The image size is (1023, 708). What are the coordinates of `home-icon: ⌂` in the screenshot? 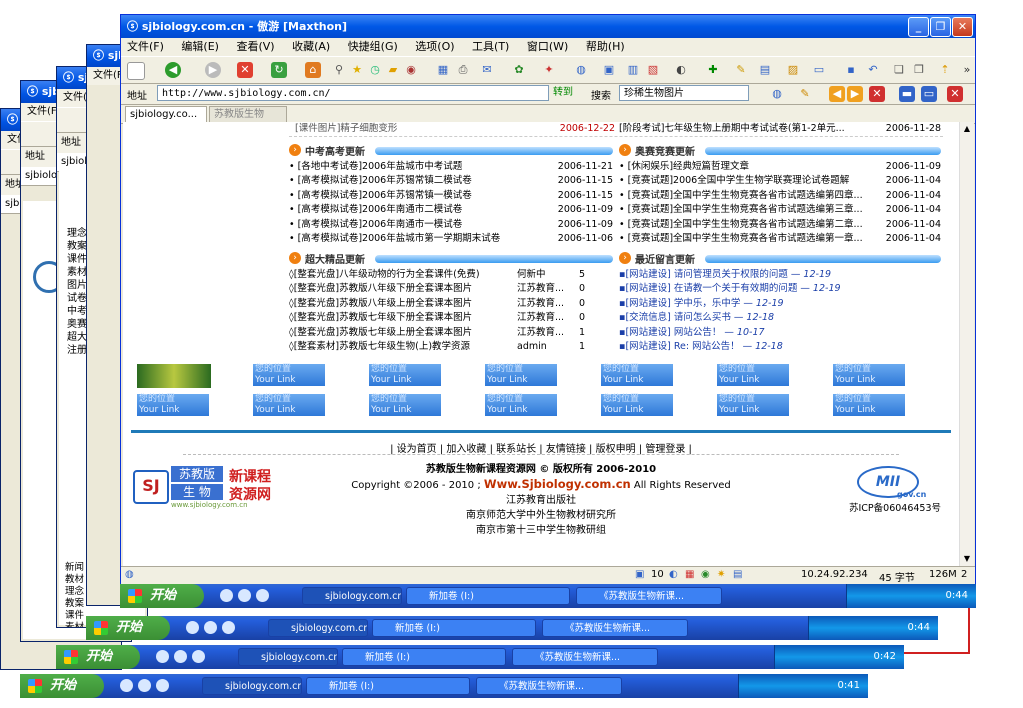 It's located at (313, 70).